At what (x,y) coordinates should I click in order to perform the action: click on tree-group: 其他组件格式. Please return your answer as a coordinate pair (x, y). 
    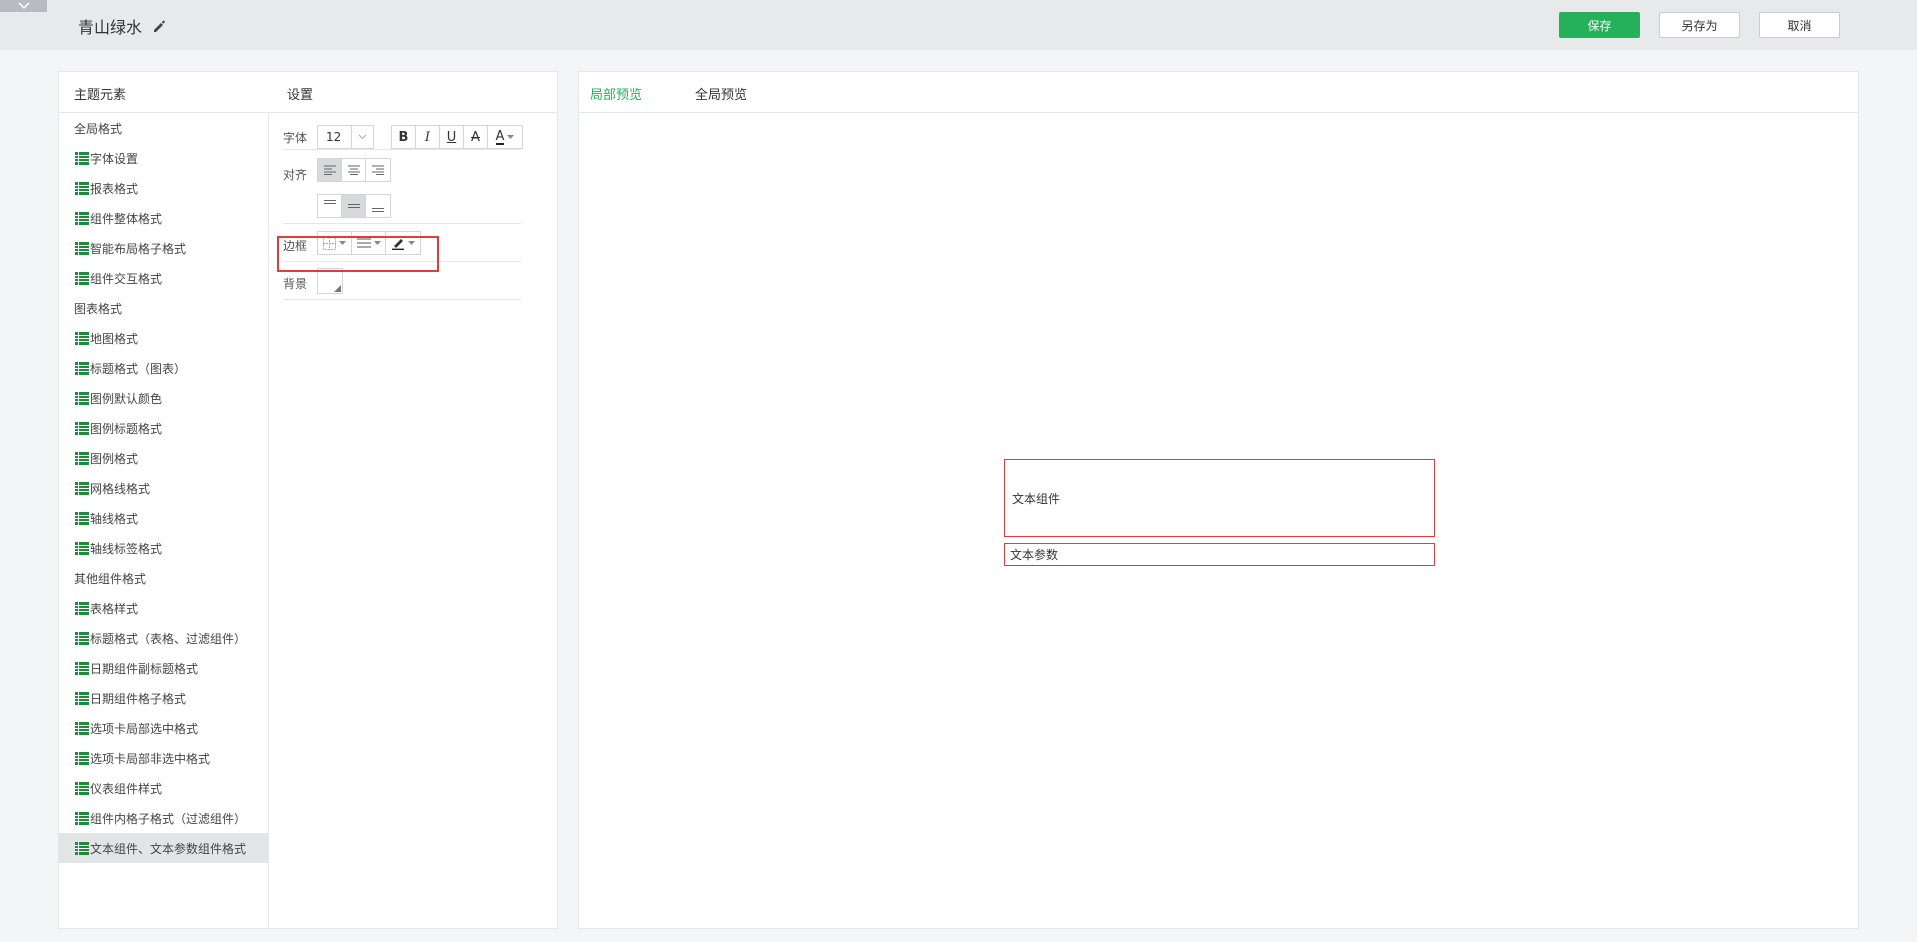
    Looking at the image, I should click on (163, 578).